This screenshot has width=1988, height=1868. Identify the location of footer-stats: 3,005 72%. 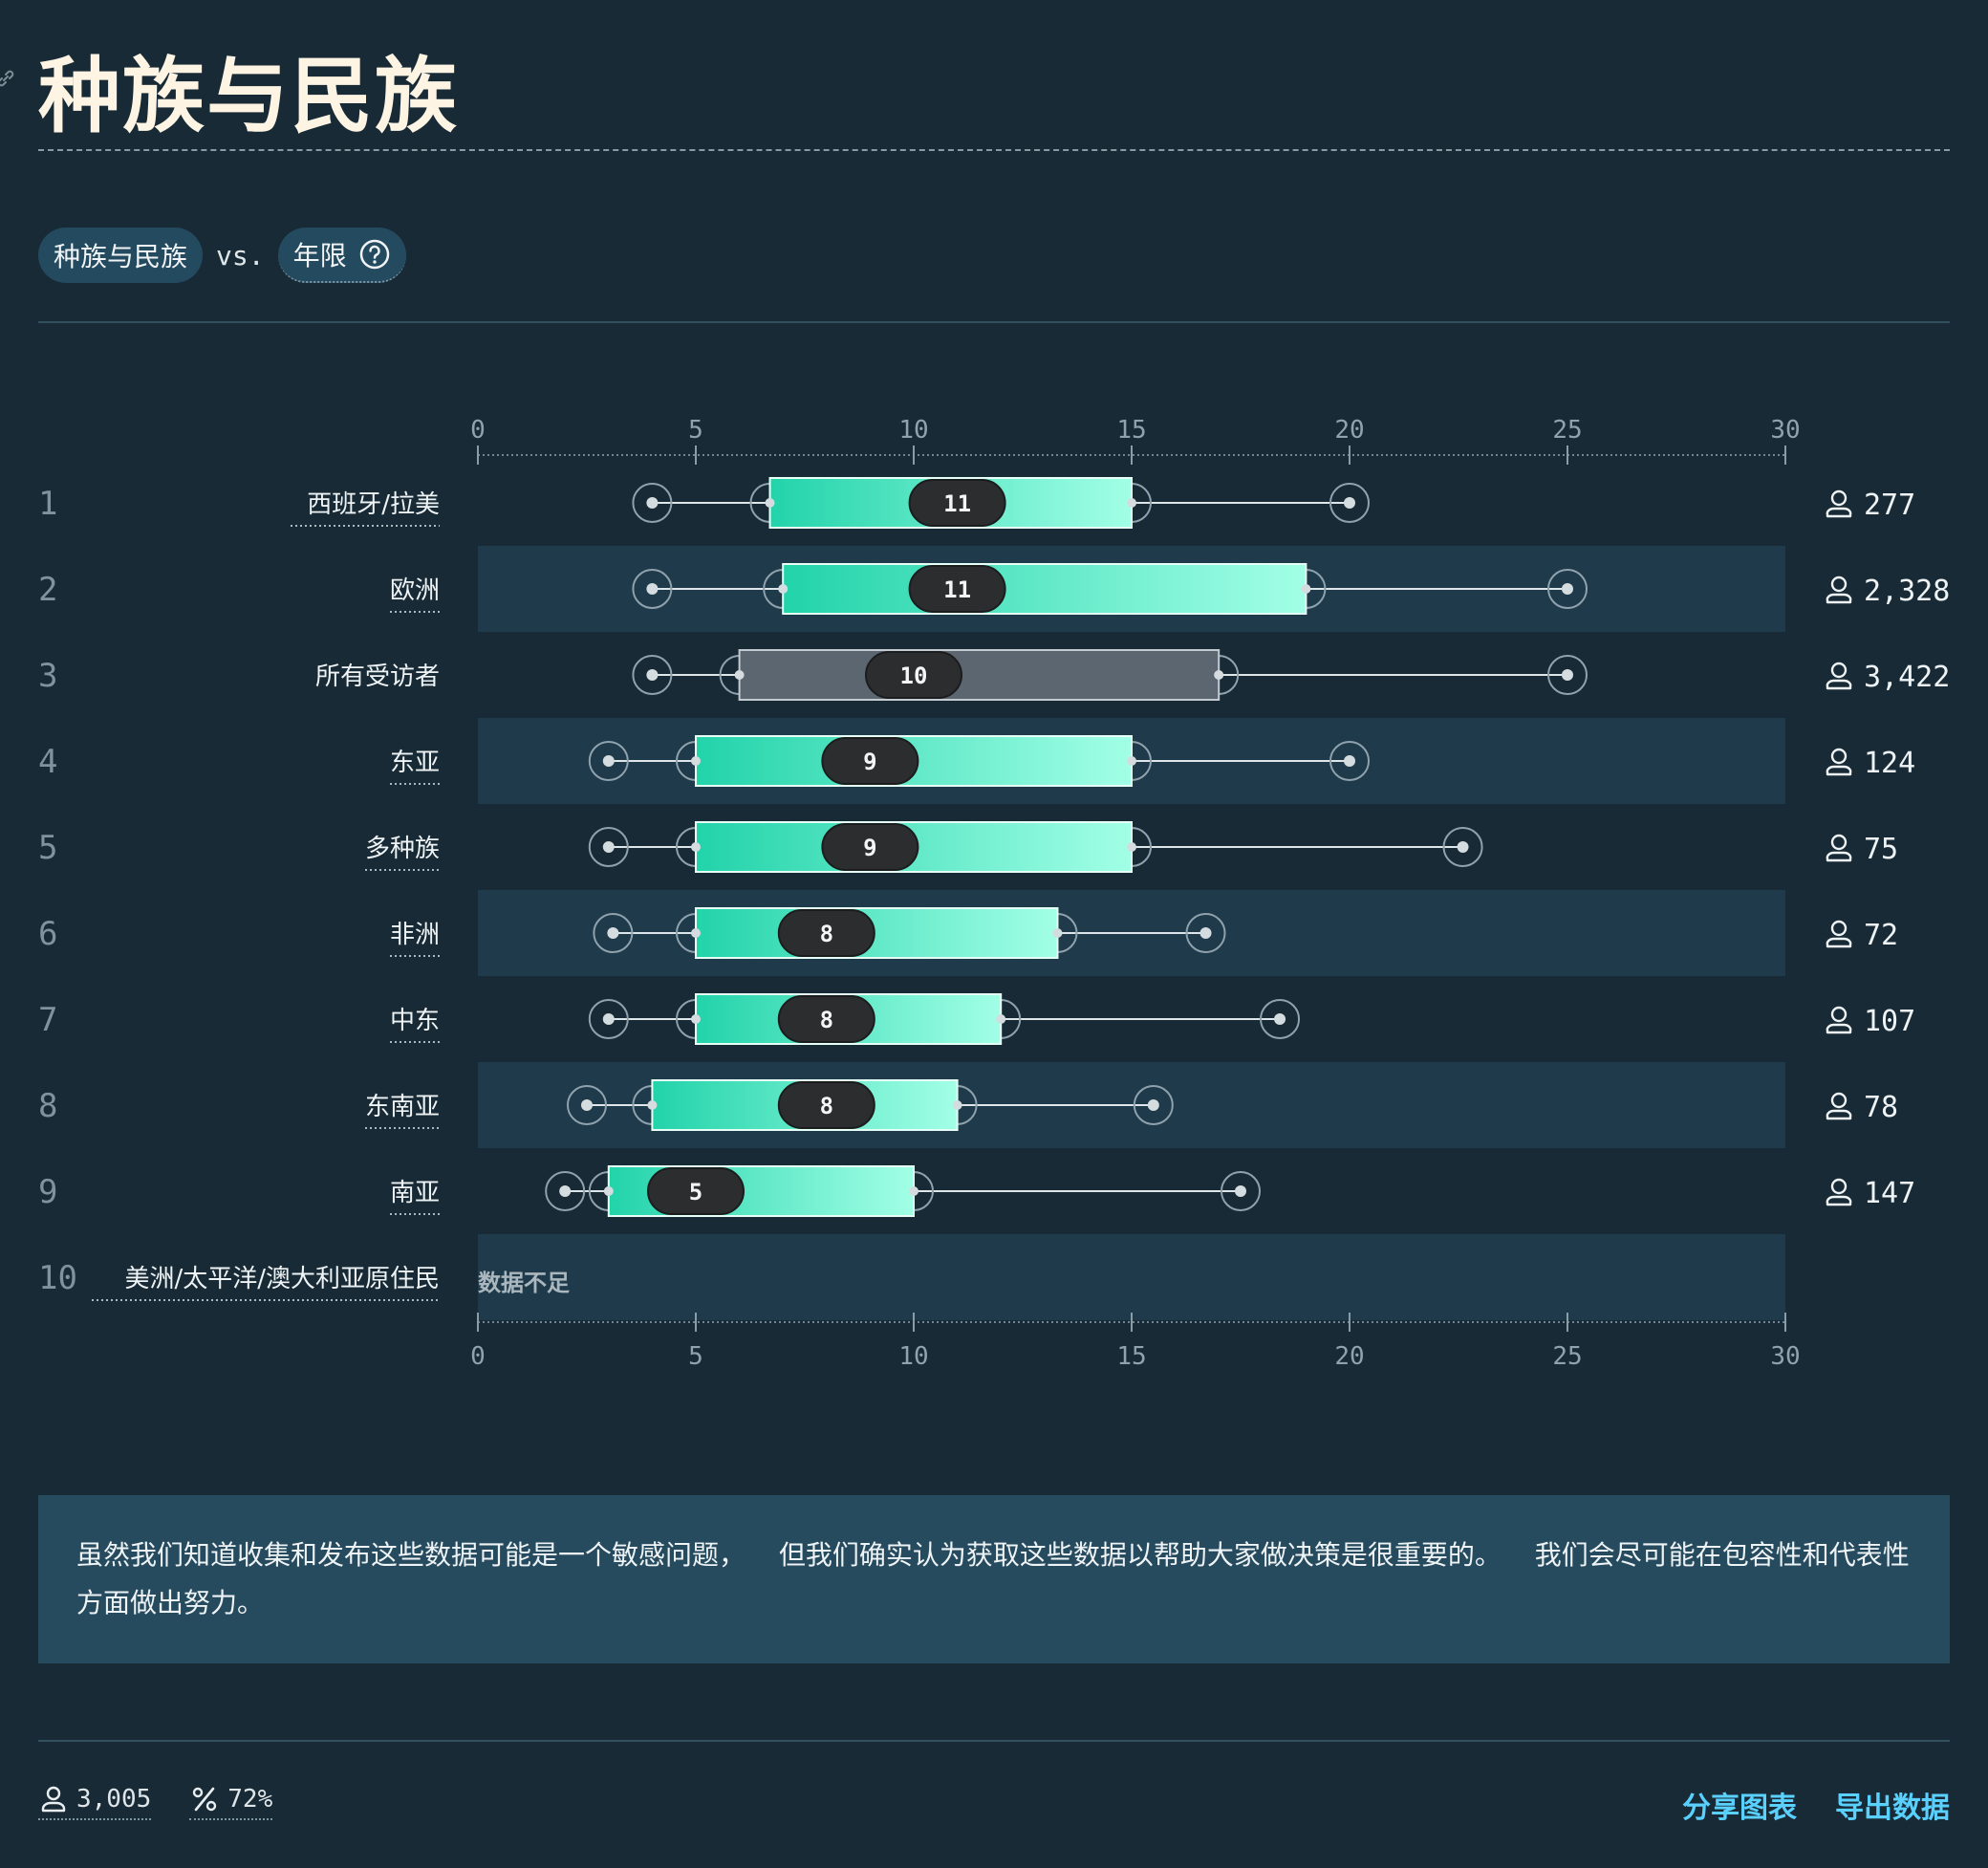
(155, 1802).